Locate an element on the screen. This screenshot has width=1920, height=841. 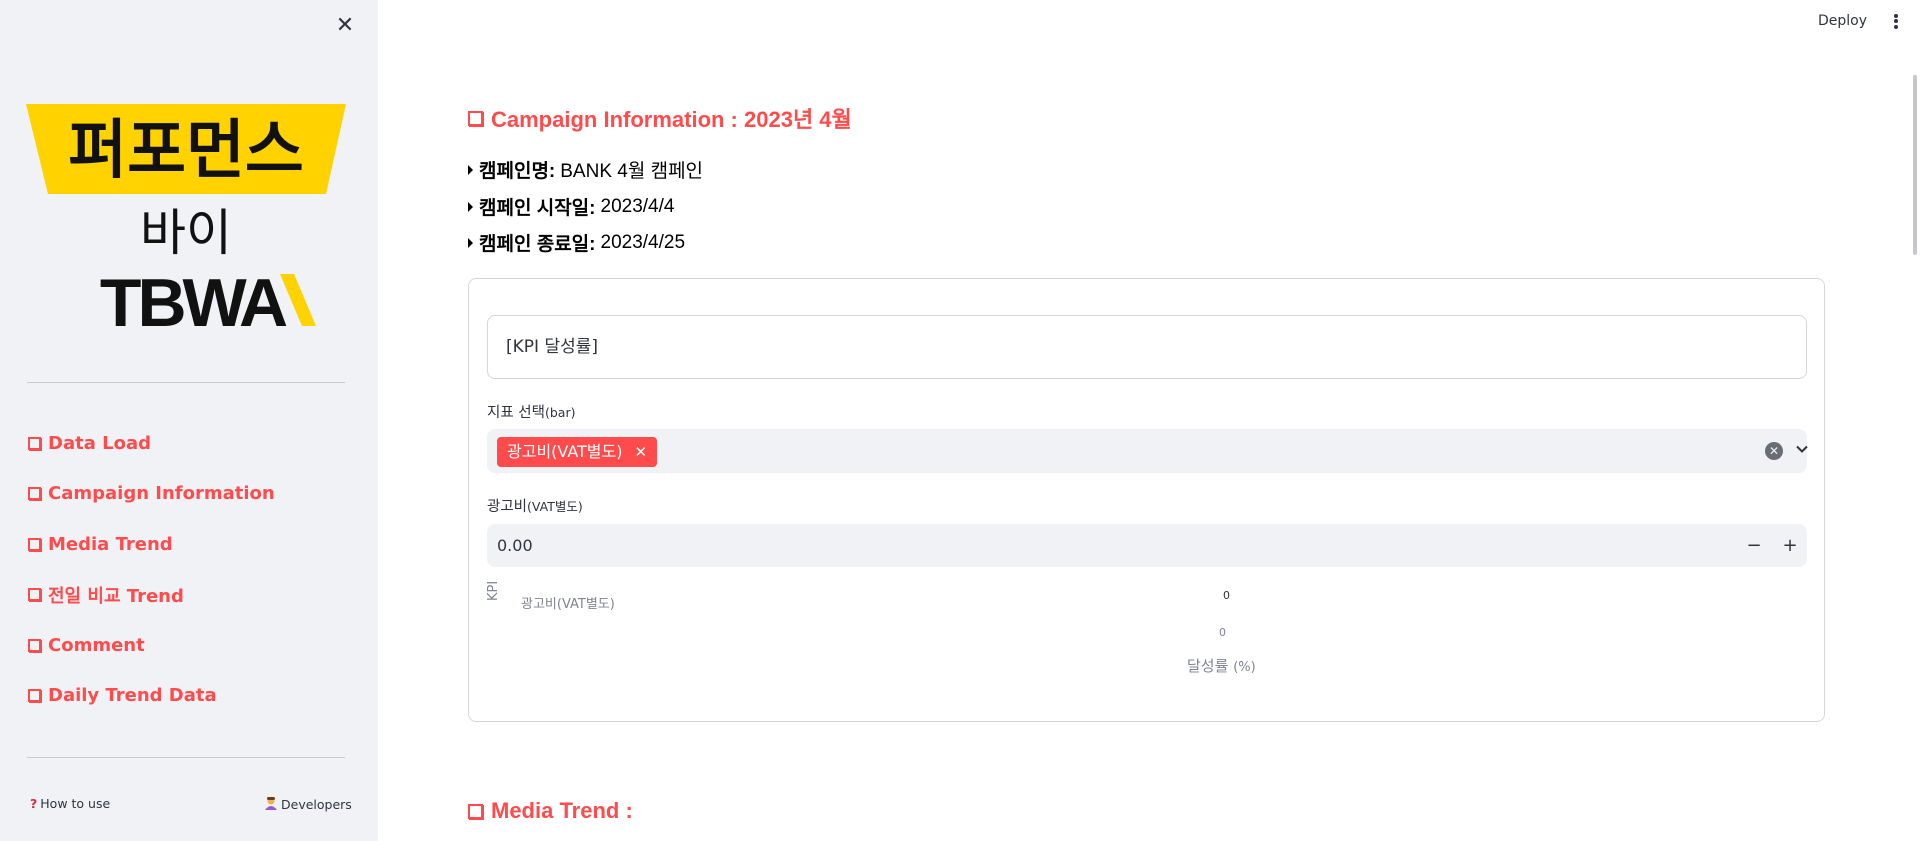
selected-tag: 광고비(VAT별도) ✕ is located at coordinates (577, 452).